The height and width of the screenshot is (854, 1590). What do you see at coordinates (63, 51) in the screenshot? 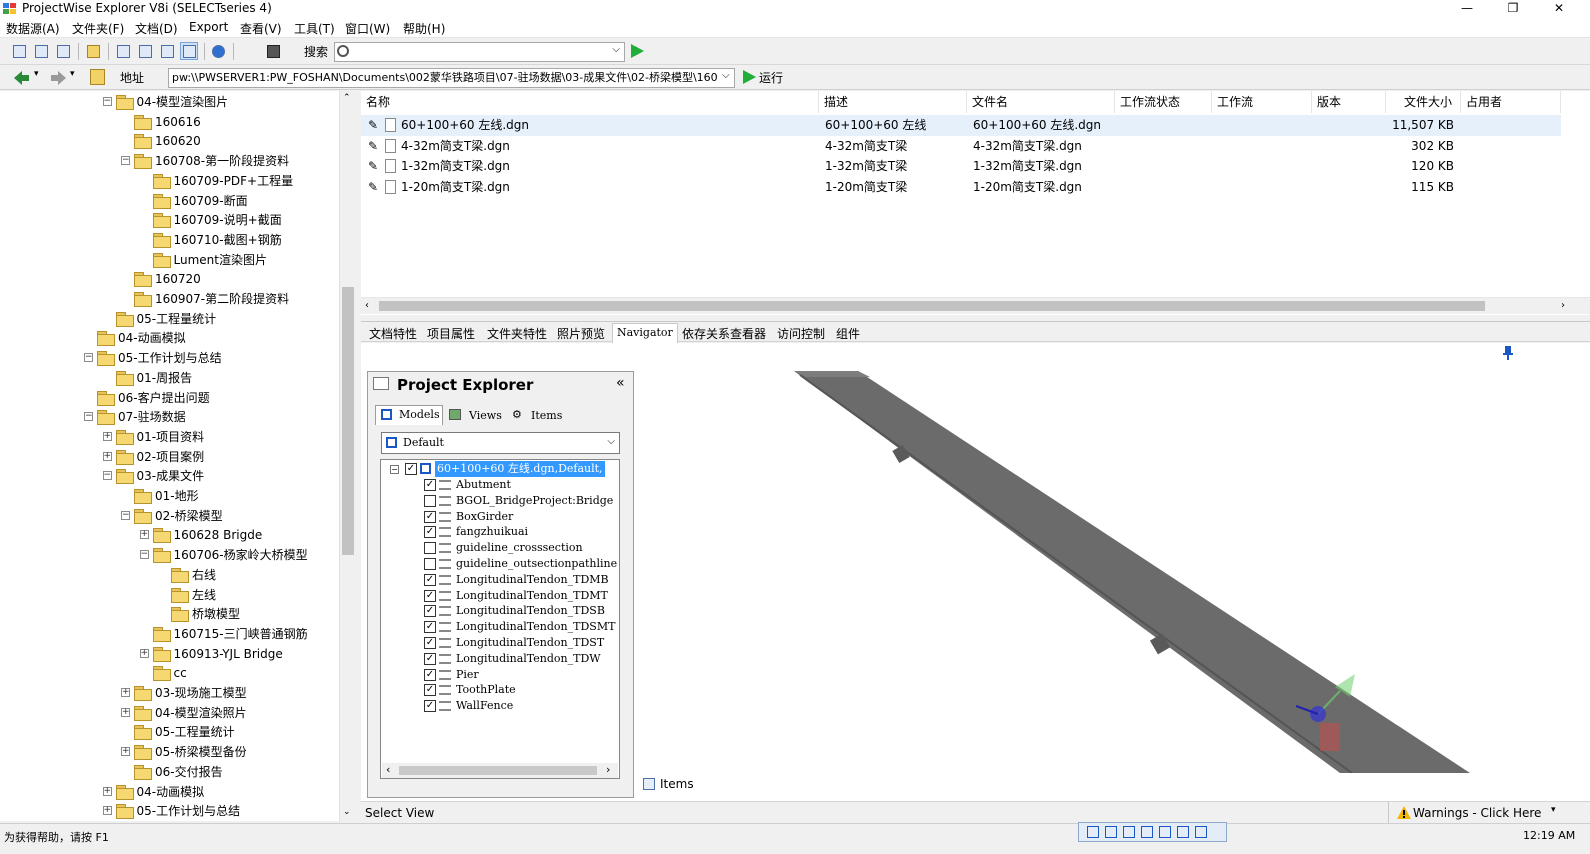
I see `properties-icon` at bounding box center [63, 51].